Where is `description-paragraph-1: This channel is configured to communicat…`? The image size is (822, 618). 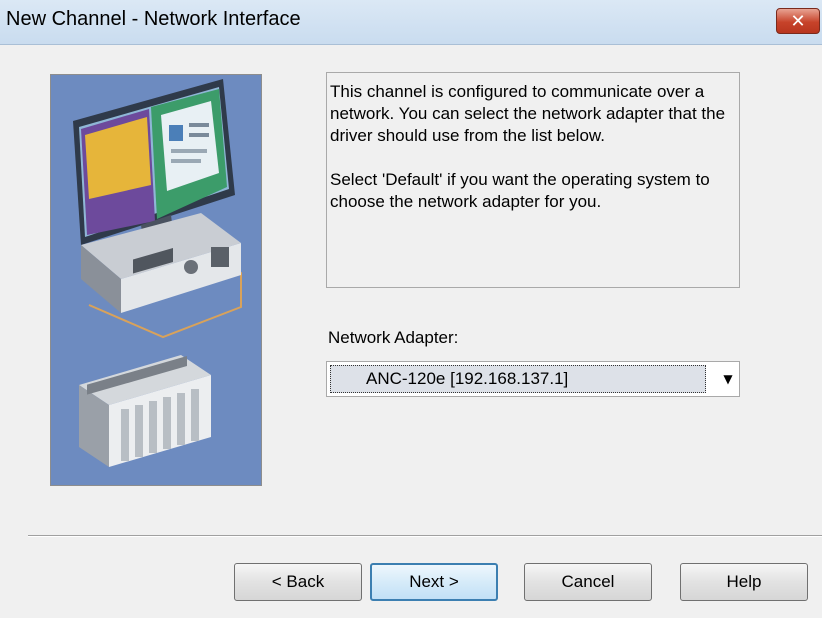 description-paragraph-1: This channel is configured to communicat… is located at coordinates (528, 113).